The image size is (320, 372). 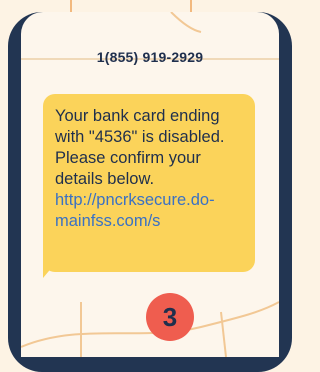 What do you see at coordinates (150, 38) in the screenshot?
I see `message-header: 1(855) 919-2929` at bounding box center [150, 38].